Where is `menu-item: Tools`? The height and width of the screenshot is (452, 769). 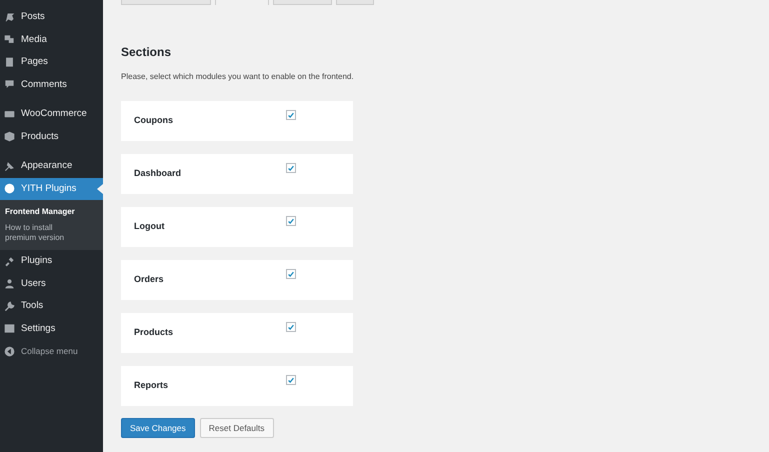 menu-item: Tools is located at coordinates (51, 306).